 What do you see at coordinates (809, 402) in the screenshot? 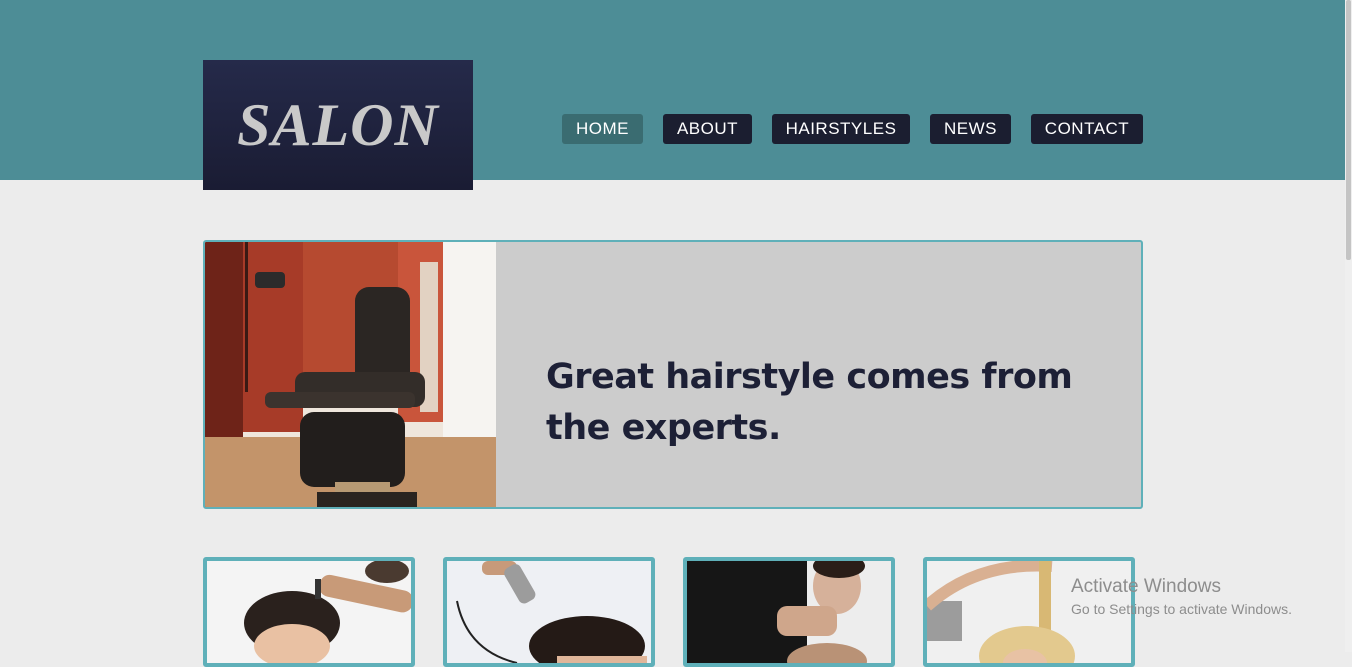
I see `hero-headline: Great hairstyle comes from the experts.` at bounding box center [809, 402].